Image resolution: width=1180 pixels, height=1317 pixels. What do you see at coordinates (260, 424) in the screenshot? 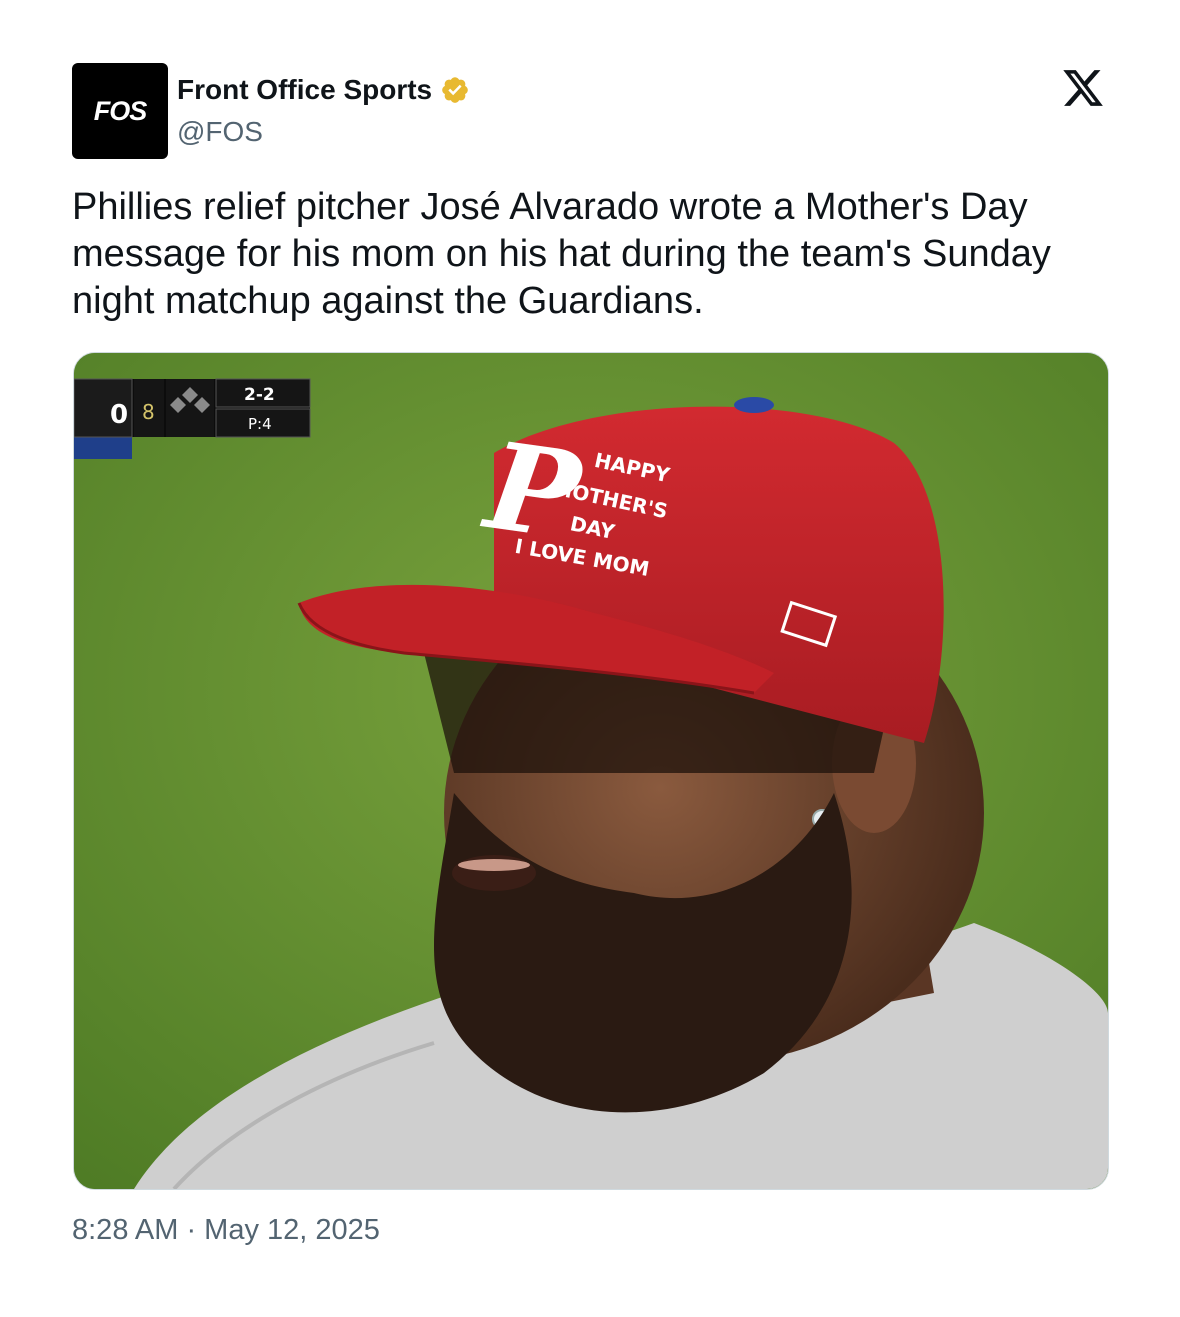
I see `scorebug-pitches: P:4` at bounding box center [260, 424].